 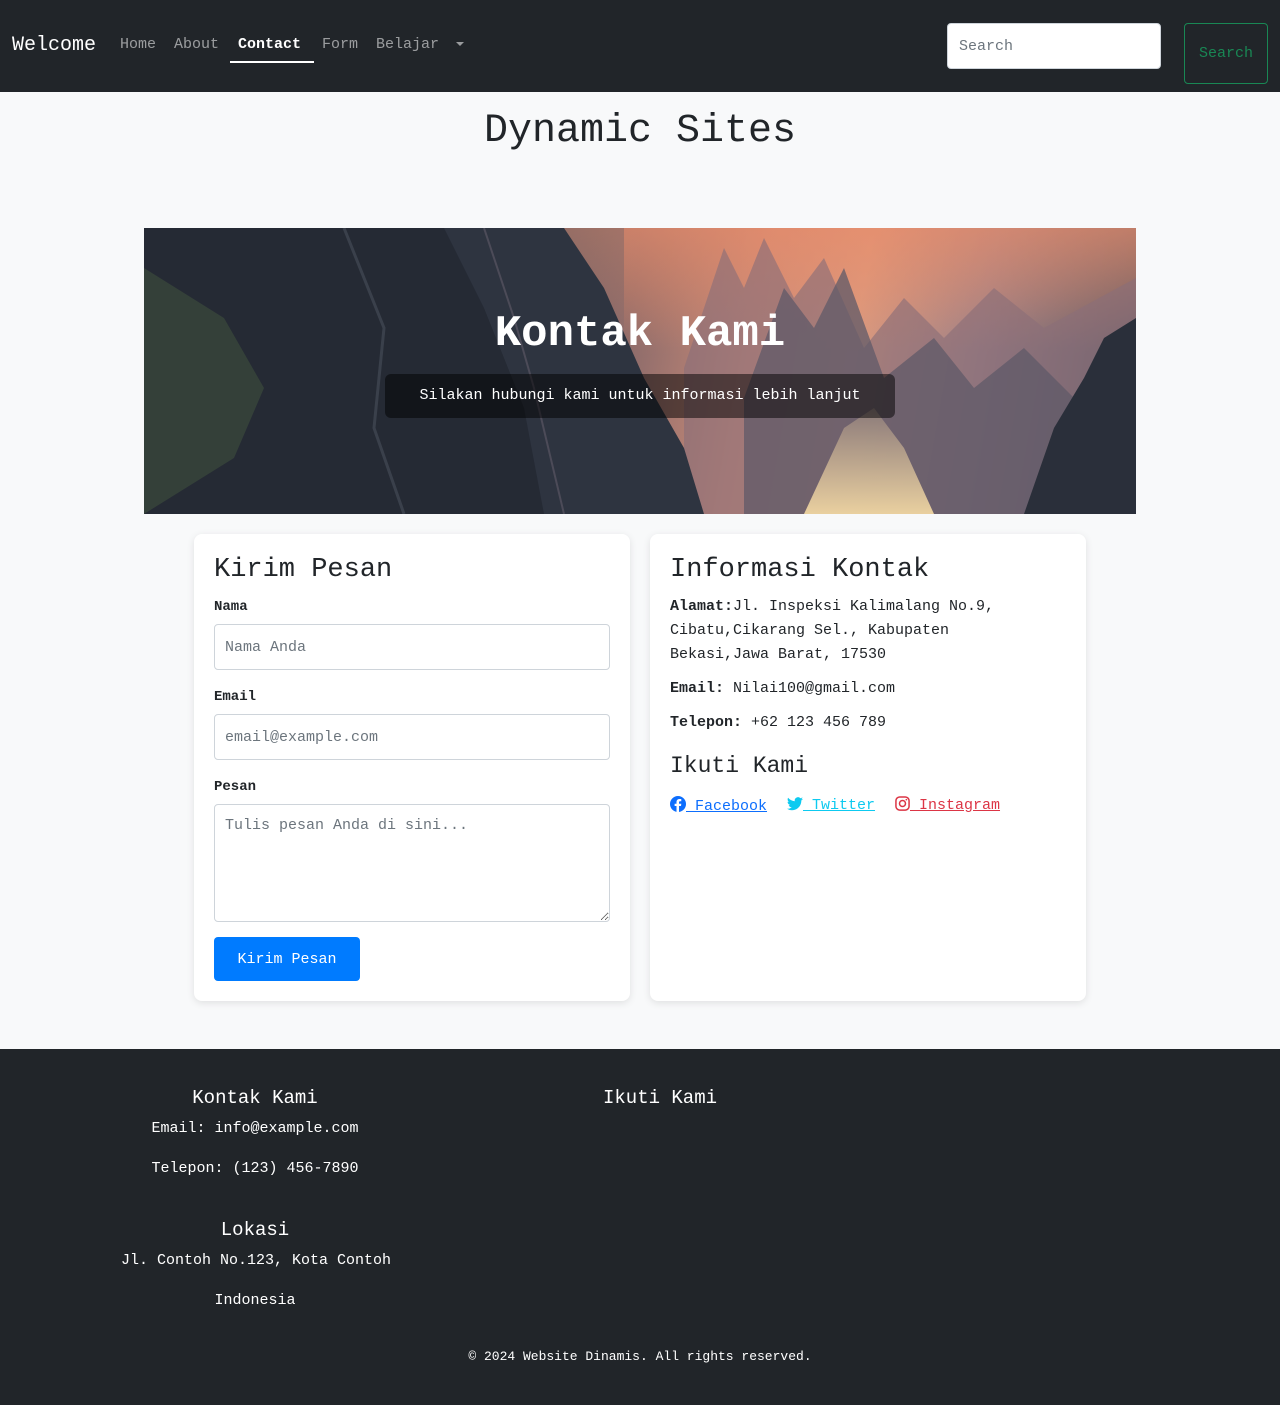 I want to click on instagram-link: Instagram, so click(x=947, y=806).